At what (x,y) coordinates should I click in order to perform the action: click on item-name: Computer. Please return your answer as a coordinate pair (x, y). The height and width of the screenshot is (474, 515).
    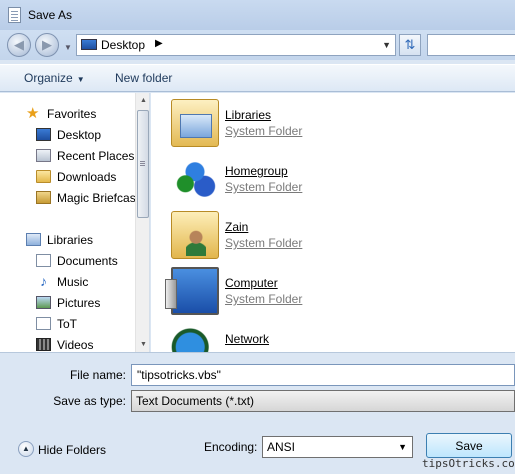
    Looking at the image, I should click on (251, 283).